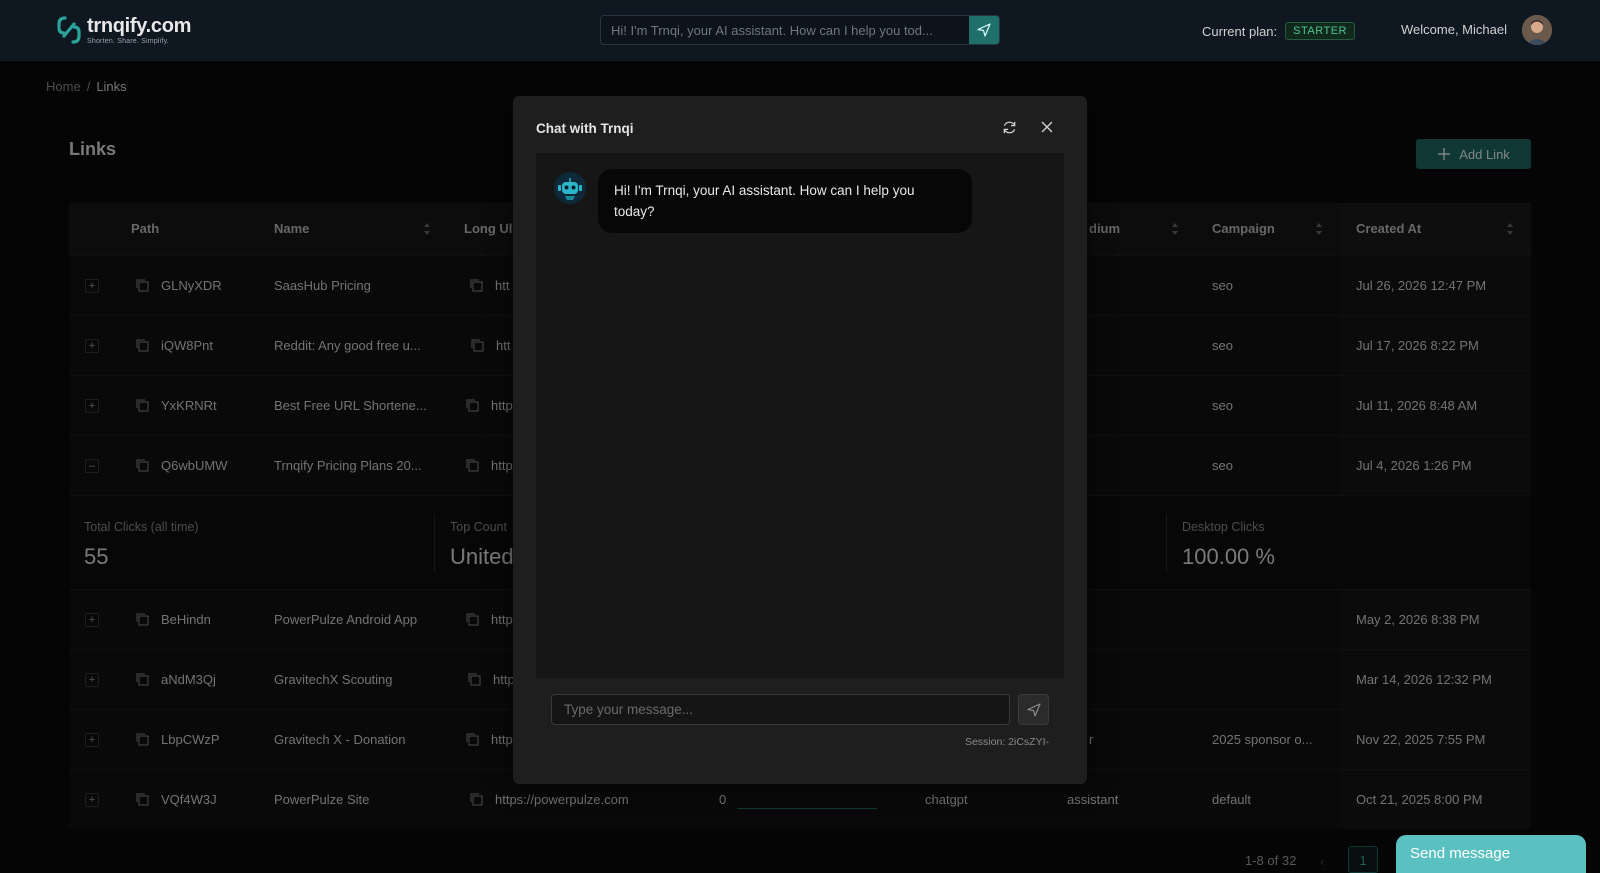  Describe the element at coordinates (1454, 29) in the screenshot. I see `welcome-text: Welcome, Michael` at that location.